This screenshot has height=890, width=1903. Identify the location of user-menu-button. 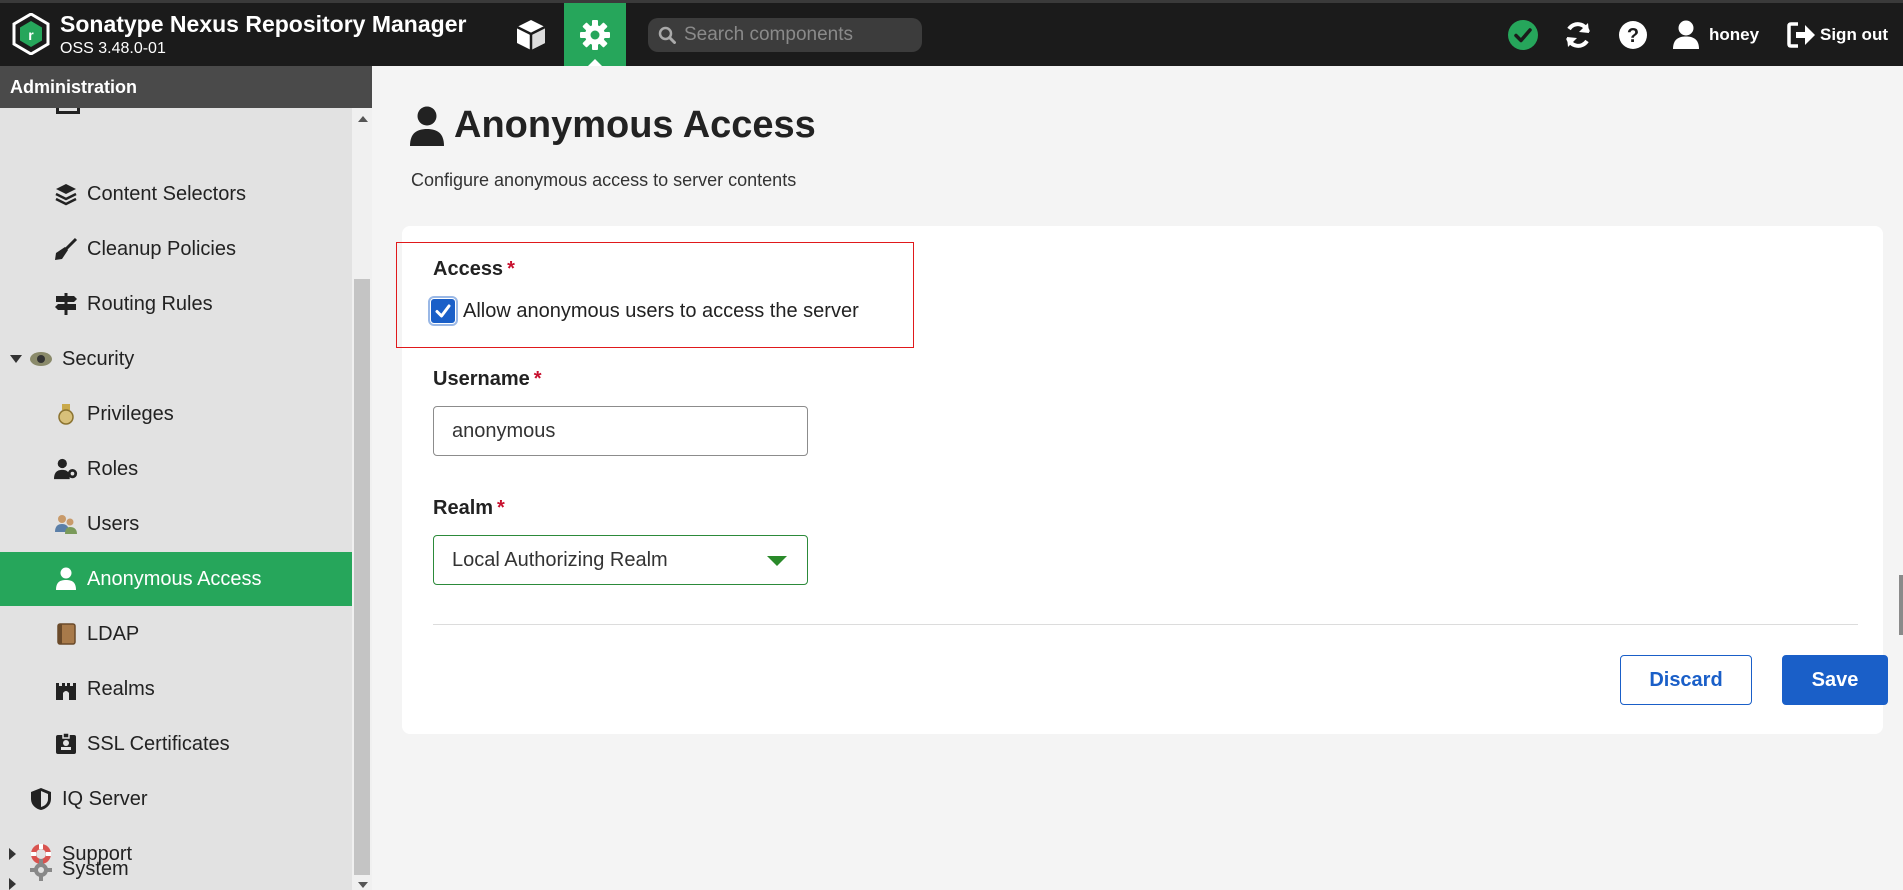
(1686, 35).